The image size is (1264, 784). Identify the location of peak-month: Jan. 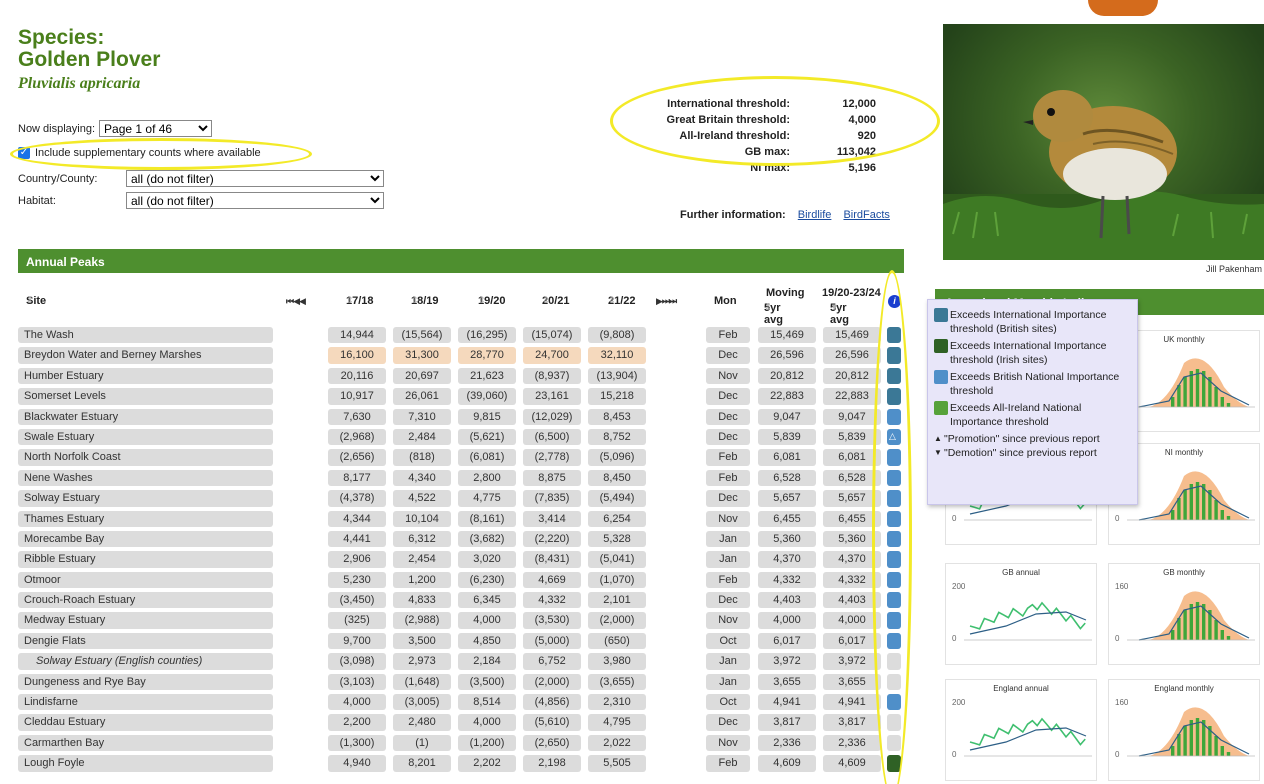
(728, 539).